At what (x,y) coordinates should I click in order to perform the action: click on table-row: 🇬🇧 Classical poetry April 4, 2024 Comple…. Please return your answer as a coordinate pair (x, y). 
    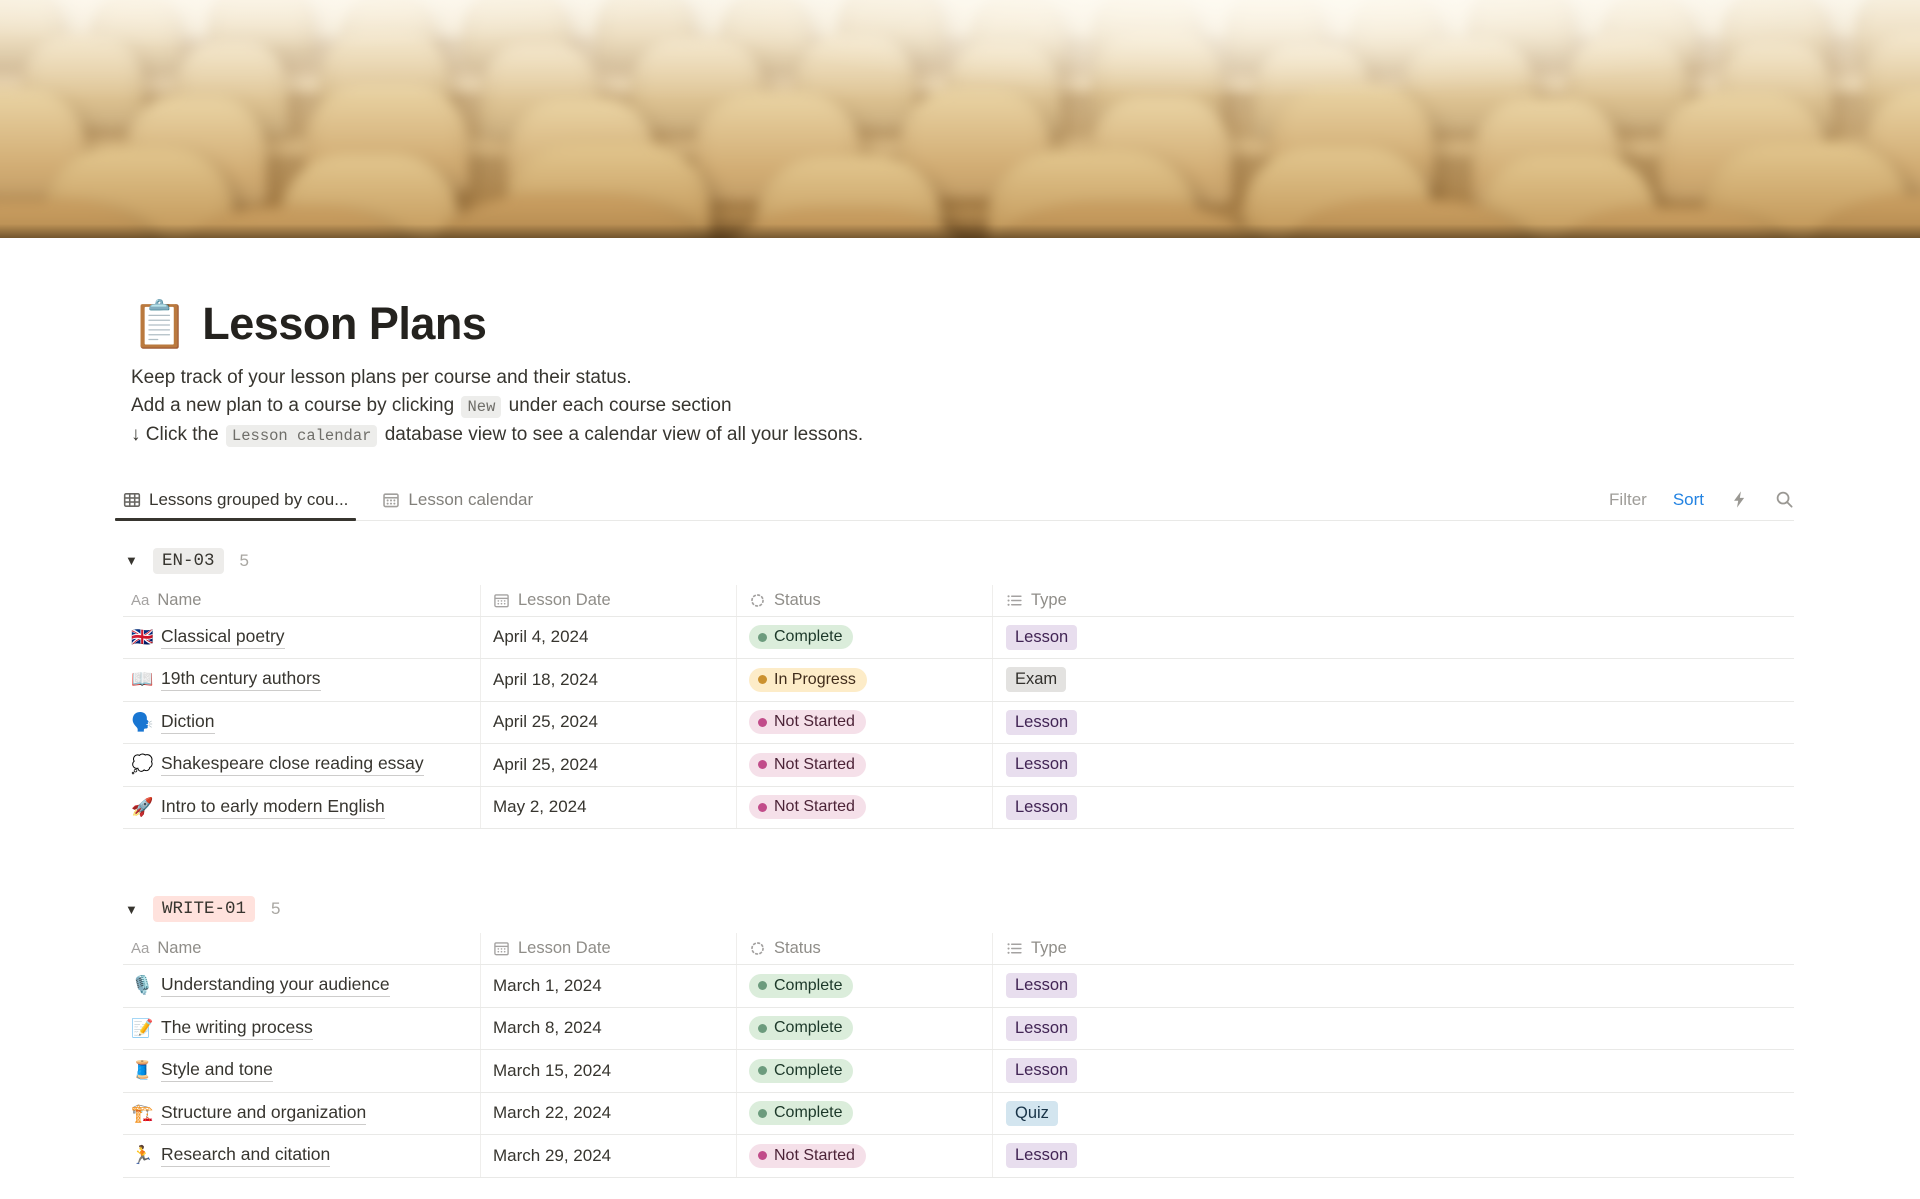
    Looking at the image, I should click on (958, 637).